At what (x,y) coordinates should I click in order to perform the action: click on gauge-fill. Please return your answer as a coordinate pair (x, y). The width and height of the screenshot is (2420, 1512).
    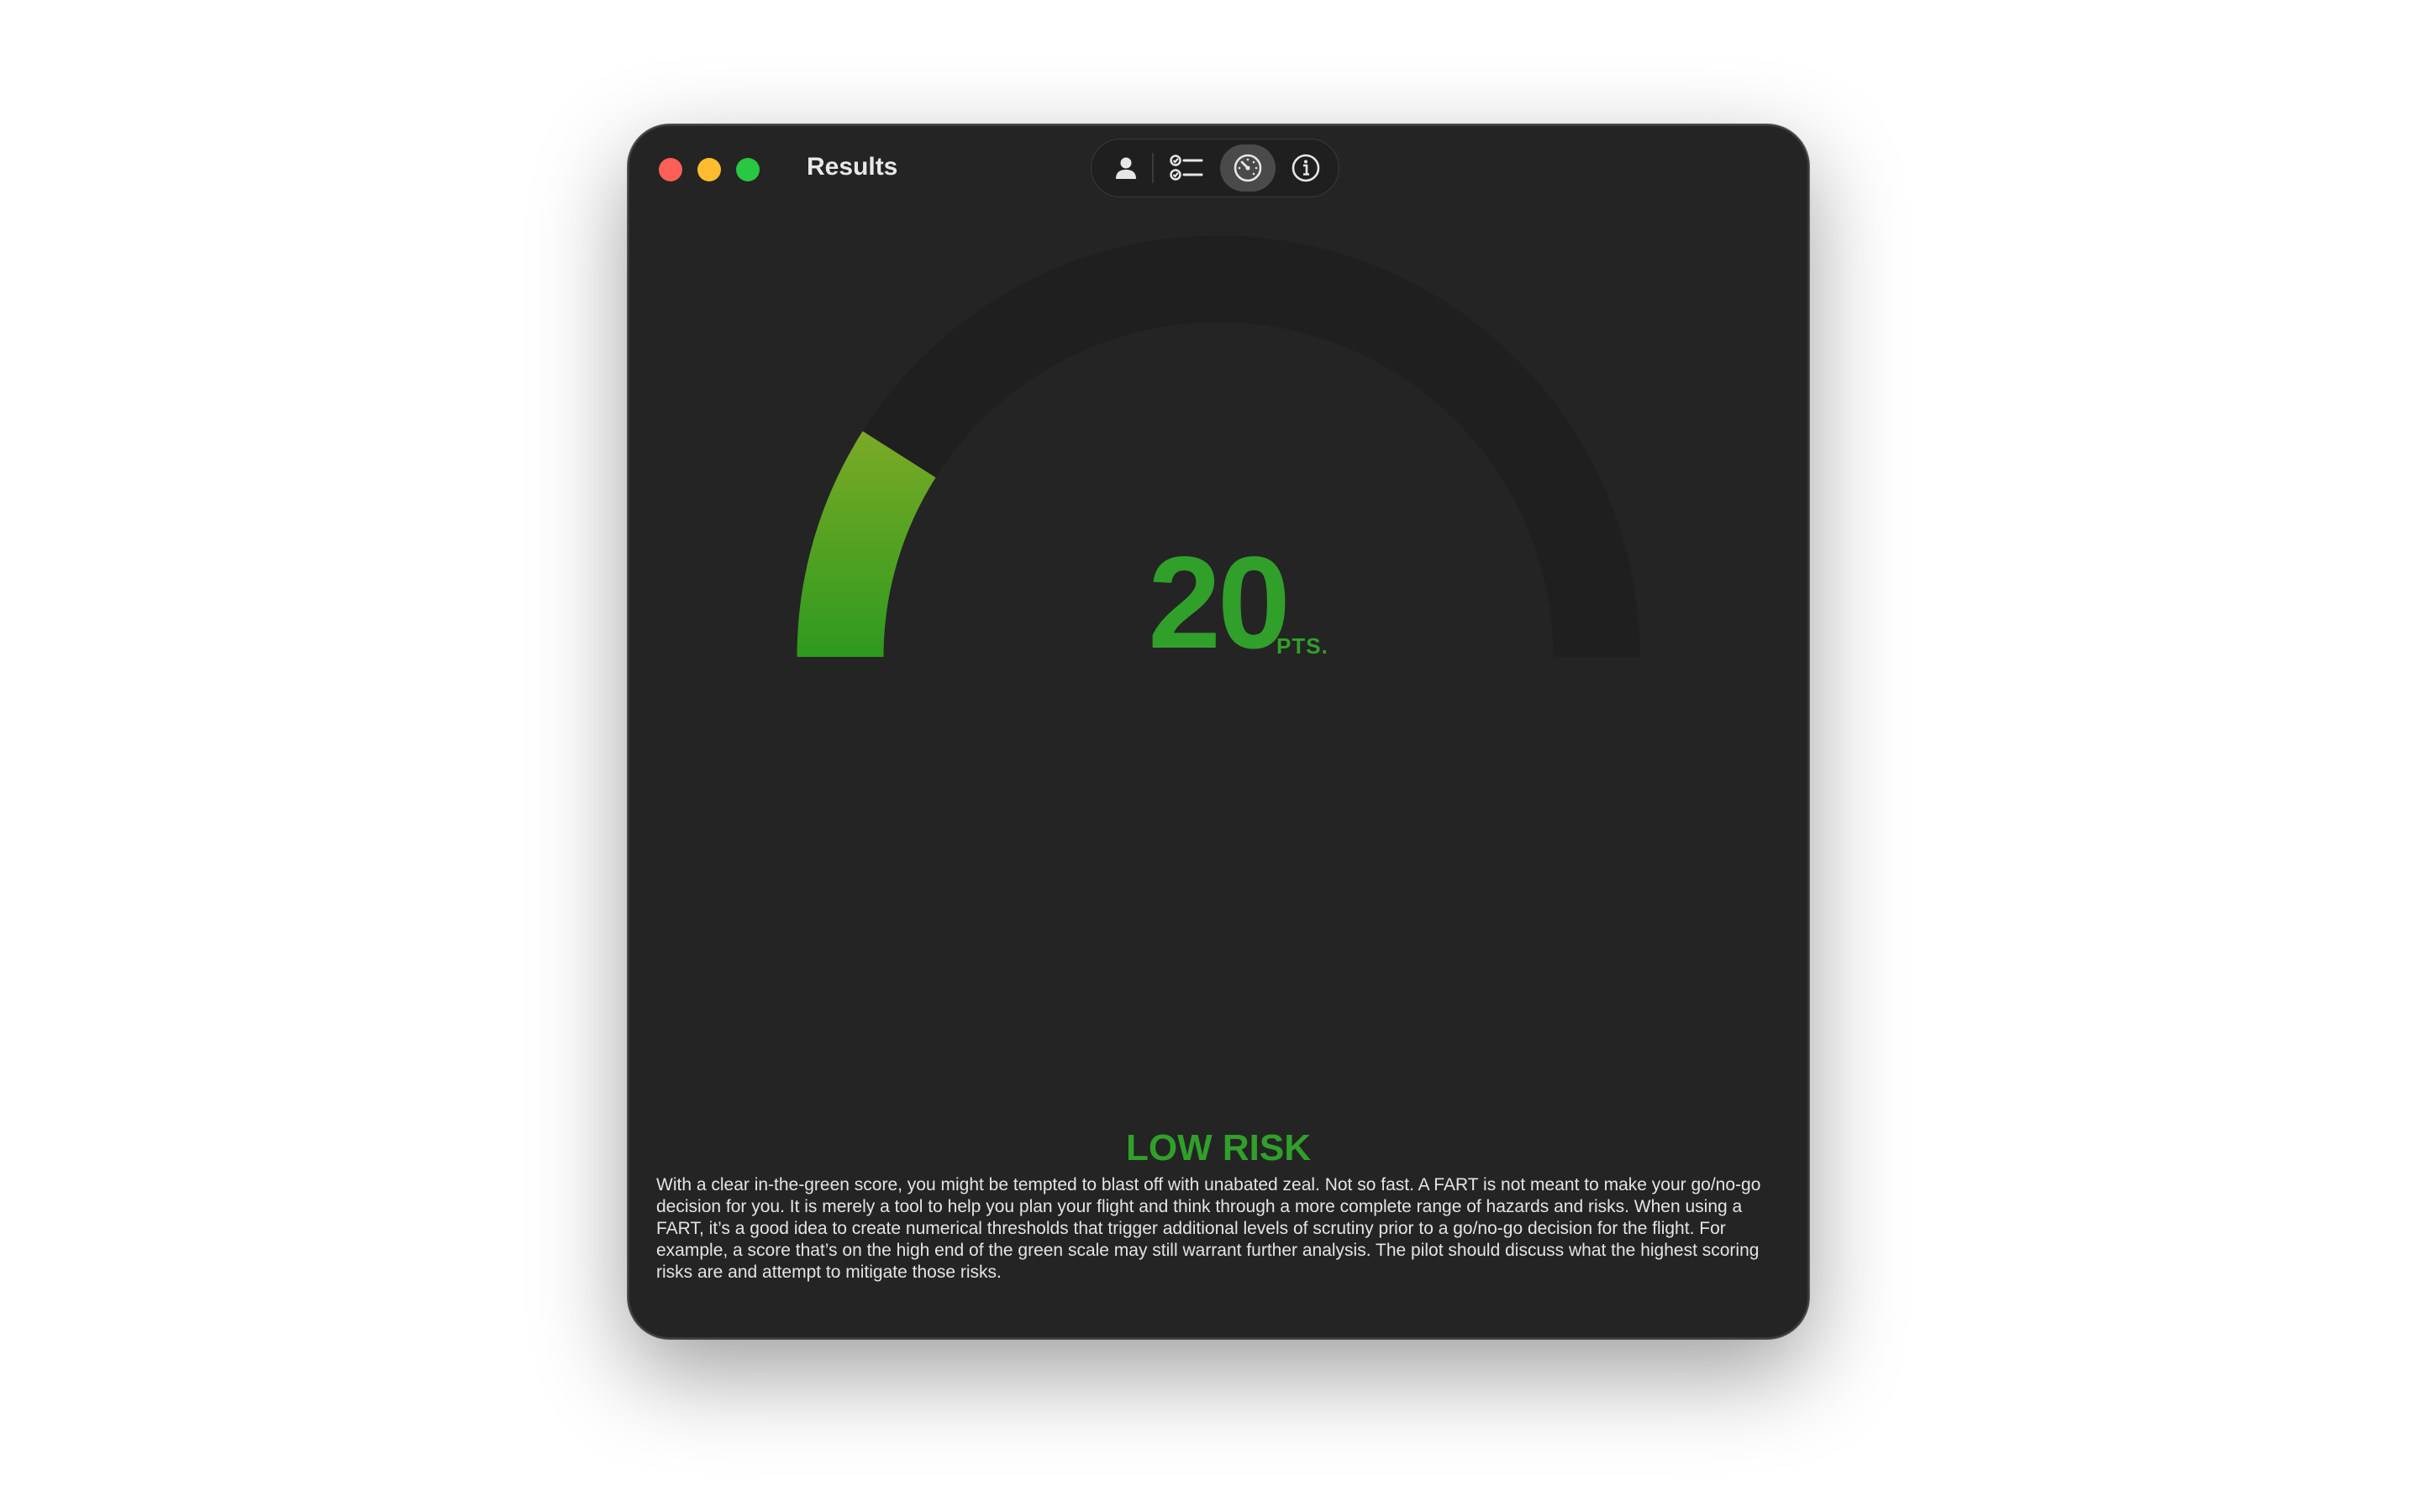
    Looking at the image, I should click on (867, 544).